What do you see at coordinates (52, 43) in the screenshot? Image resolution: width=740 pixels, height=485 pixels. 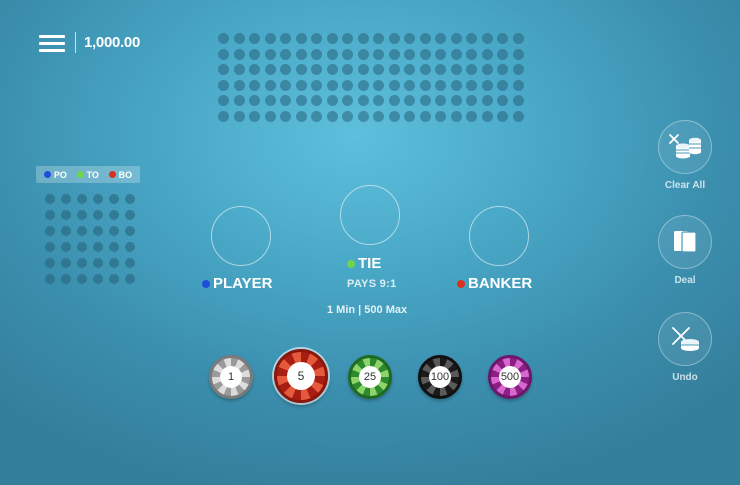 I see `menu-icon` at bounding box center [52, 43].